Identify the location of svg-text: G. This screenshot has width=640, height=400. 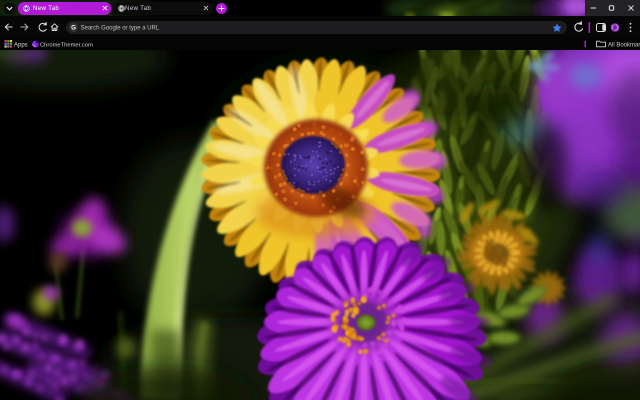
(73, 28).